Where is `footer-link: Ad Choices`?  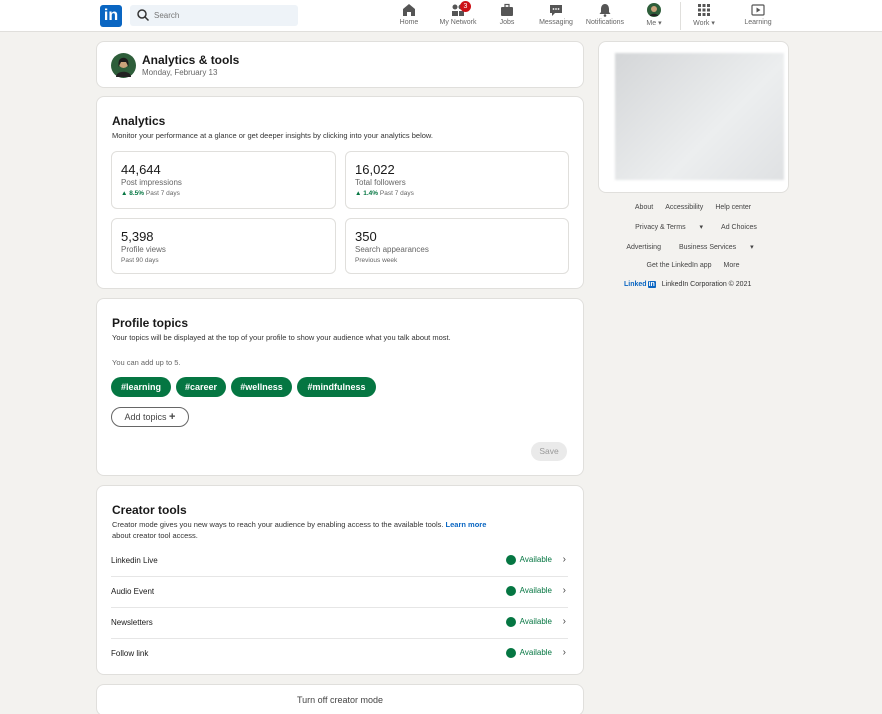 footer-link: Ad Choices is located at coordinates (739, 227).